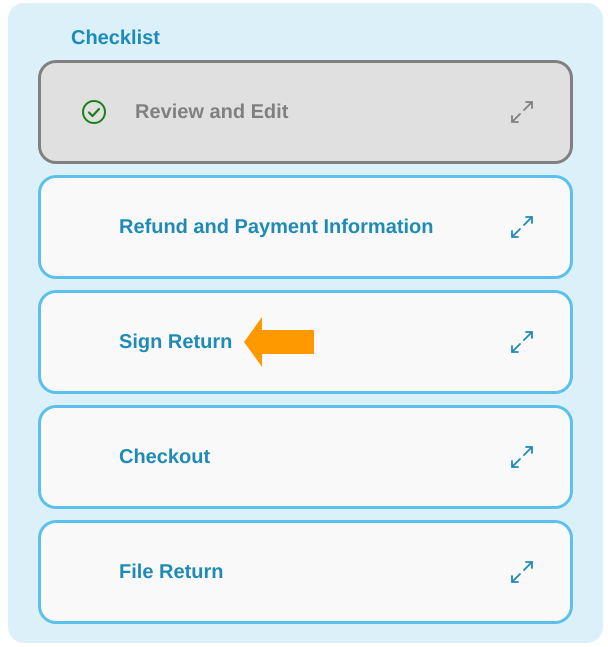 The image size is (608, 647). I want to click on checklist-item: Checkout, so click(305, 457).